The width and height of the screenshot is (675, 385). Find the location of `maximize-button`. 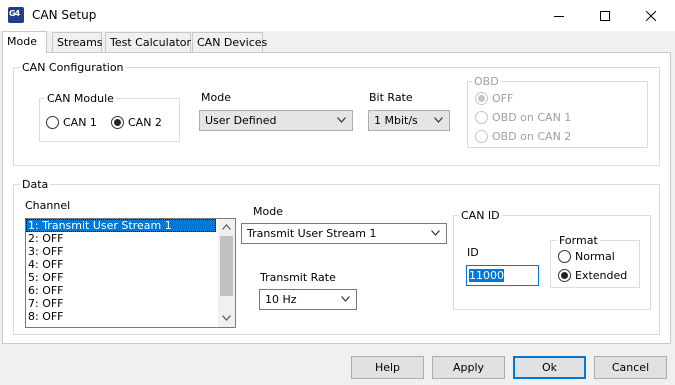

maximize-button is located at coordinates (605, 15).